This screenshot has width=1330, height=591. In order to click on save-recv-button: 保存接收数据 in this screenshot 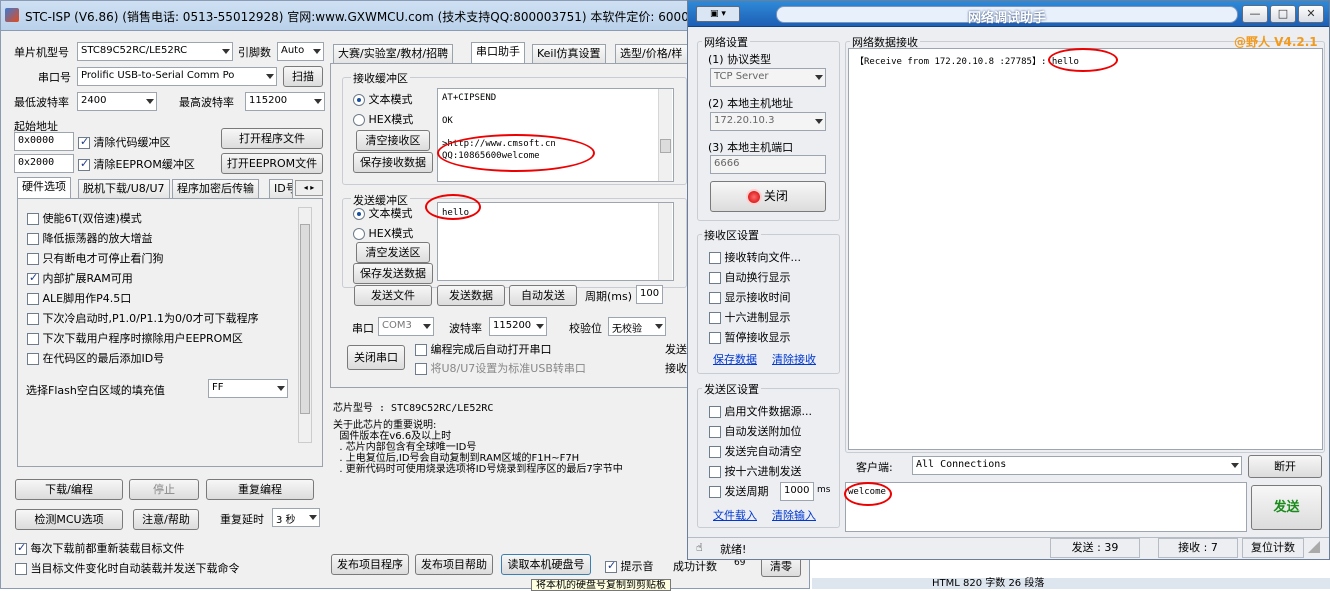, I will do `click(393, 162)`.